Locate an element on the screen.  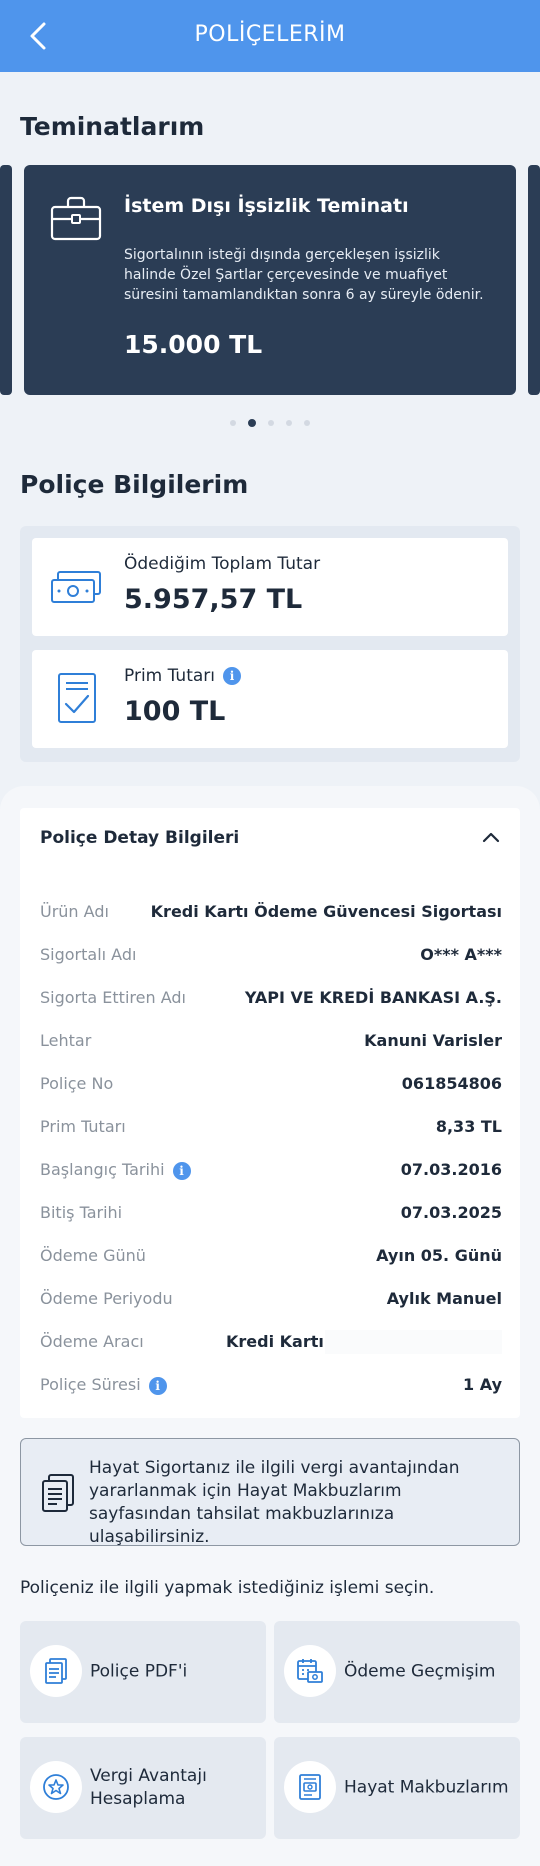
detail-value: 8,33 TL is located at coordinates (468, 1126).